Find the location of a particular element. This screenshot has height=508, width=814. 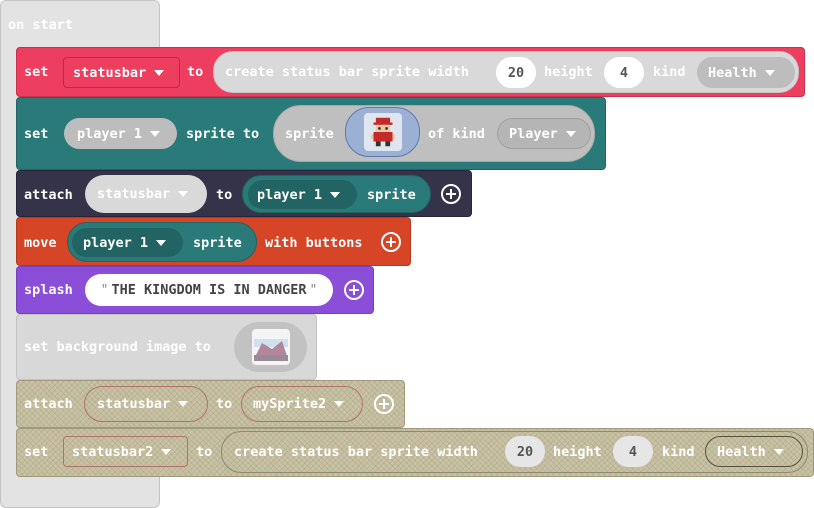

to2-label: to is located at coordinates (204, 452).